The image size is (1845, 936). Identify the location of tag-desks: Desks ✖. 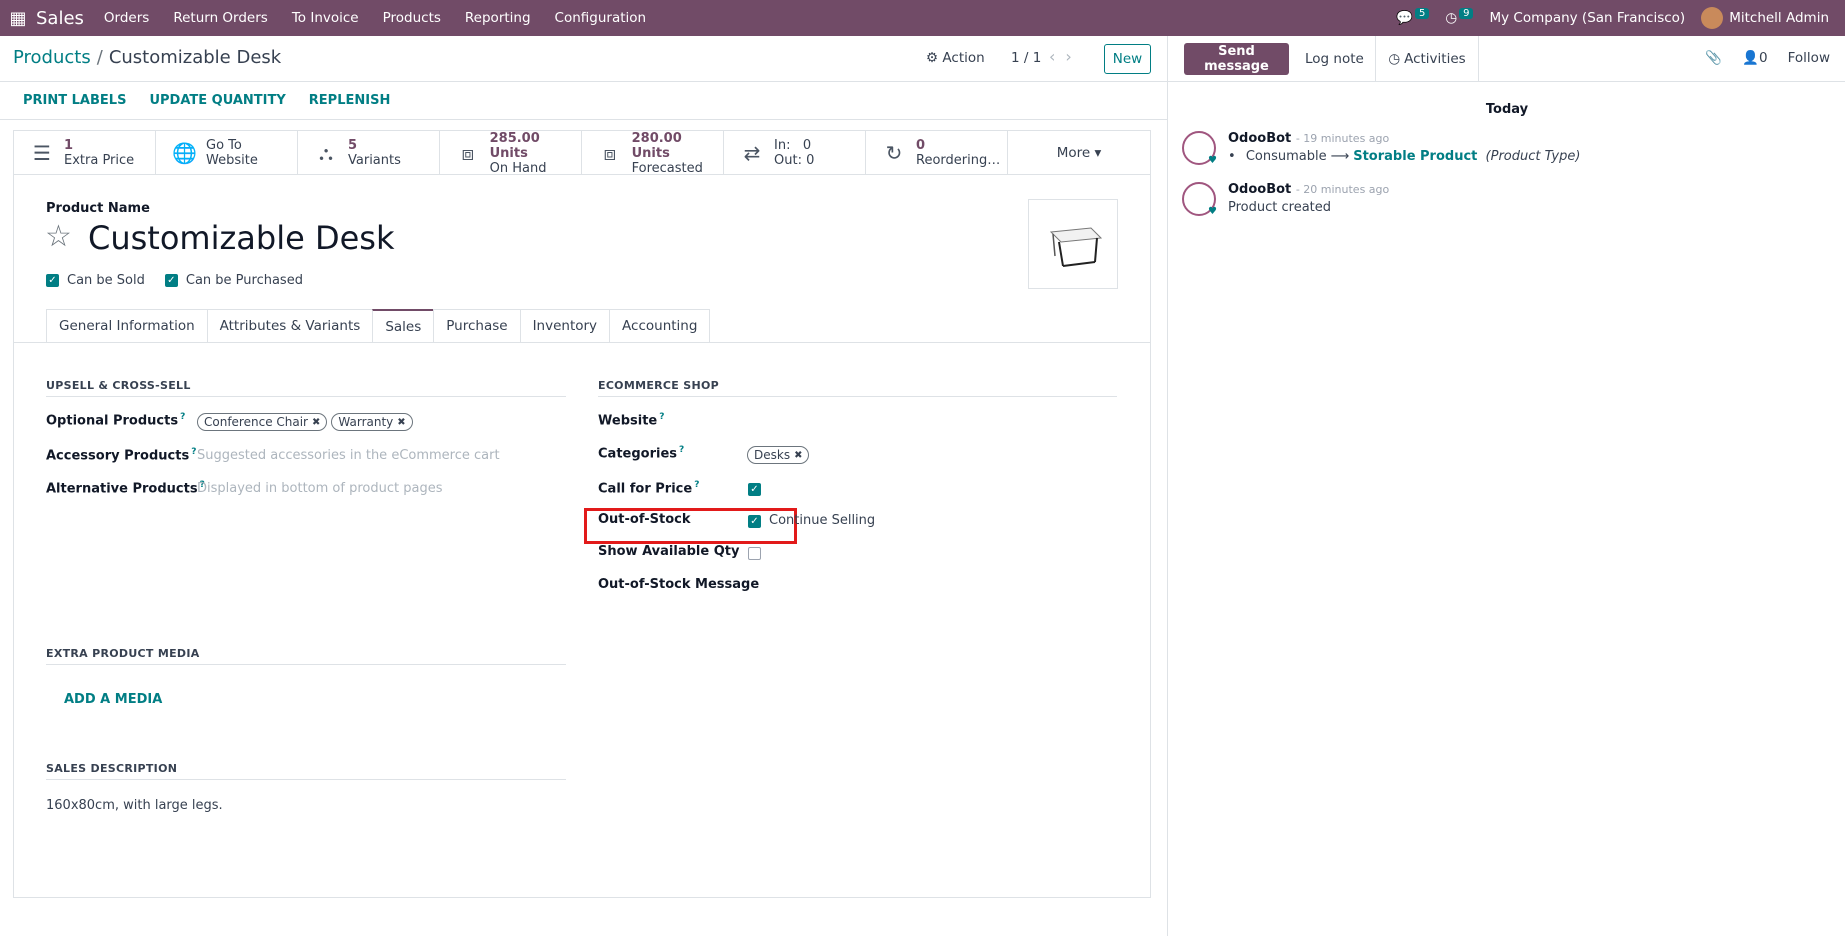
(778, 455).